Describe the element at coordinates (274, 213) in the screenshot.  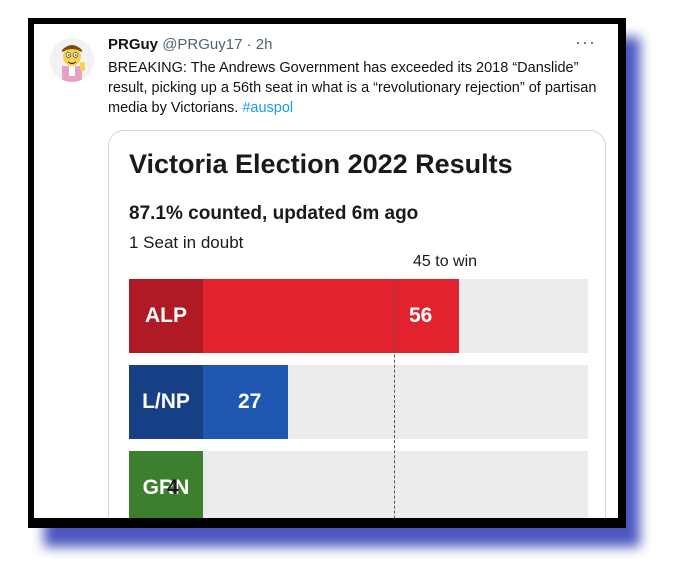
I see `chart-subtitle: 87.1% counted, updated 6m ago` at that location.